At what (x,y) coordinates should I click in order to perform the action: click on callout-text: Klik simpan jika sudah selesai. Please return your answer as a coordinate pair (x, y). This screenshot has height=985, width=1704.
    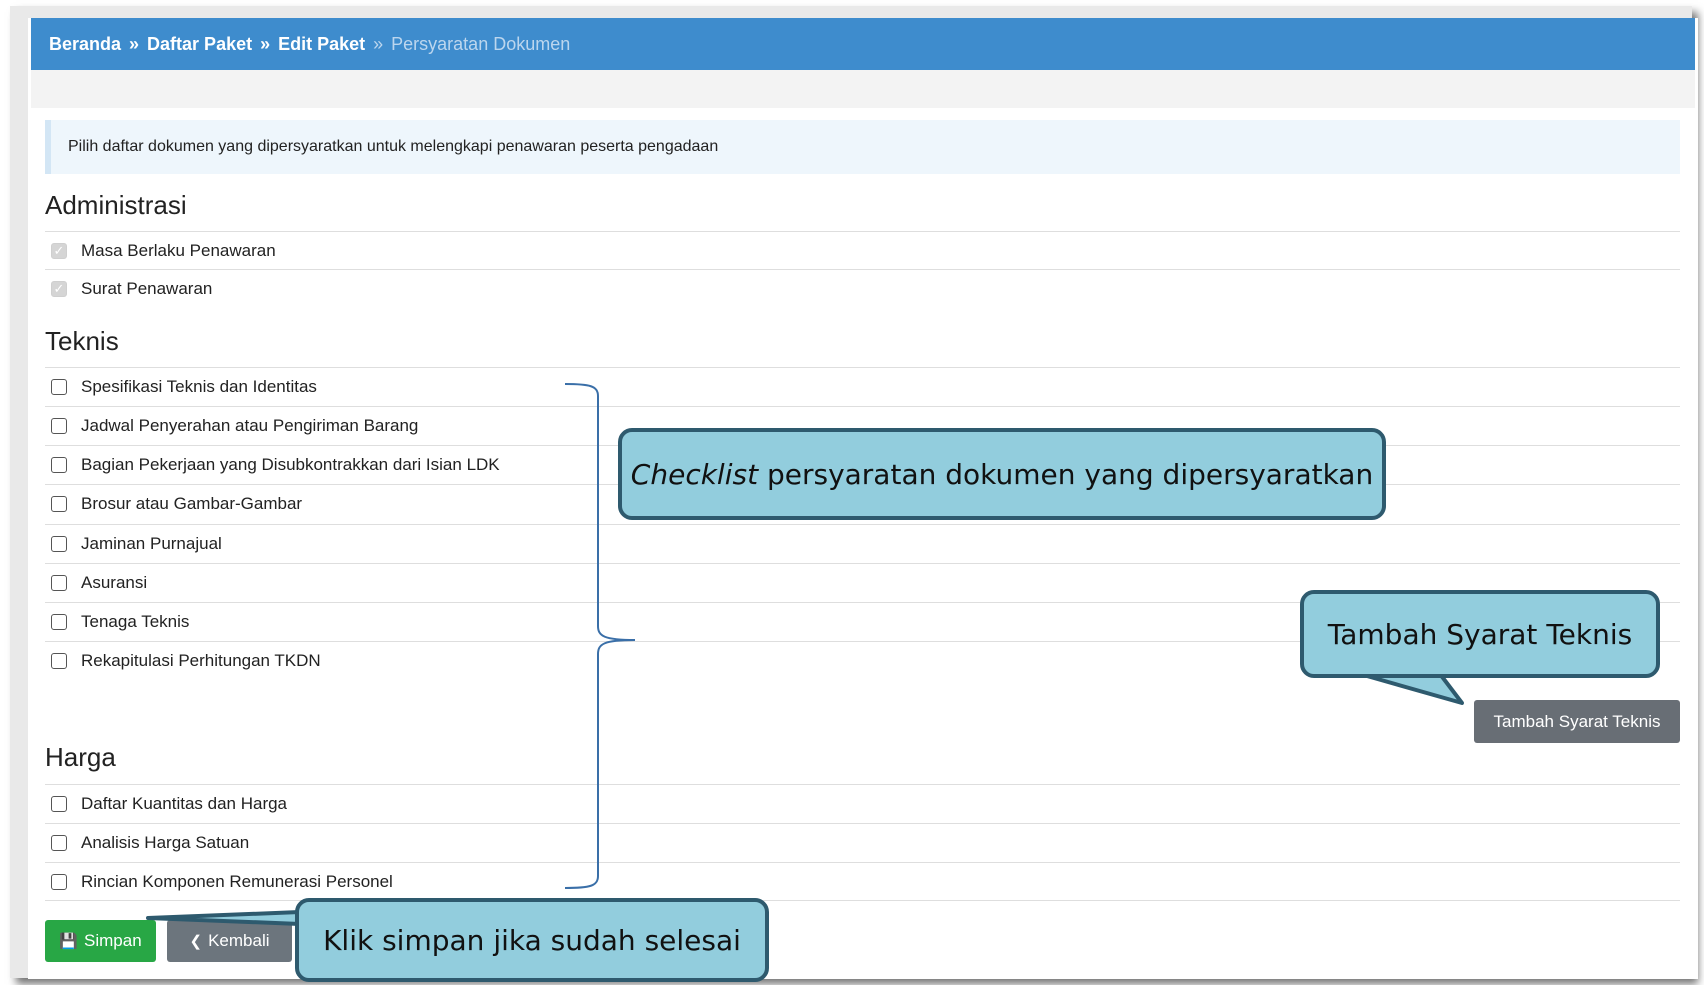
    Looking at the image, I should click on (532, 940).